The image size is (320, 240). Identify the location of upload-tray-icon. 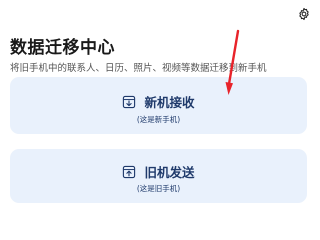
(129, 171).